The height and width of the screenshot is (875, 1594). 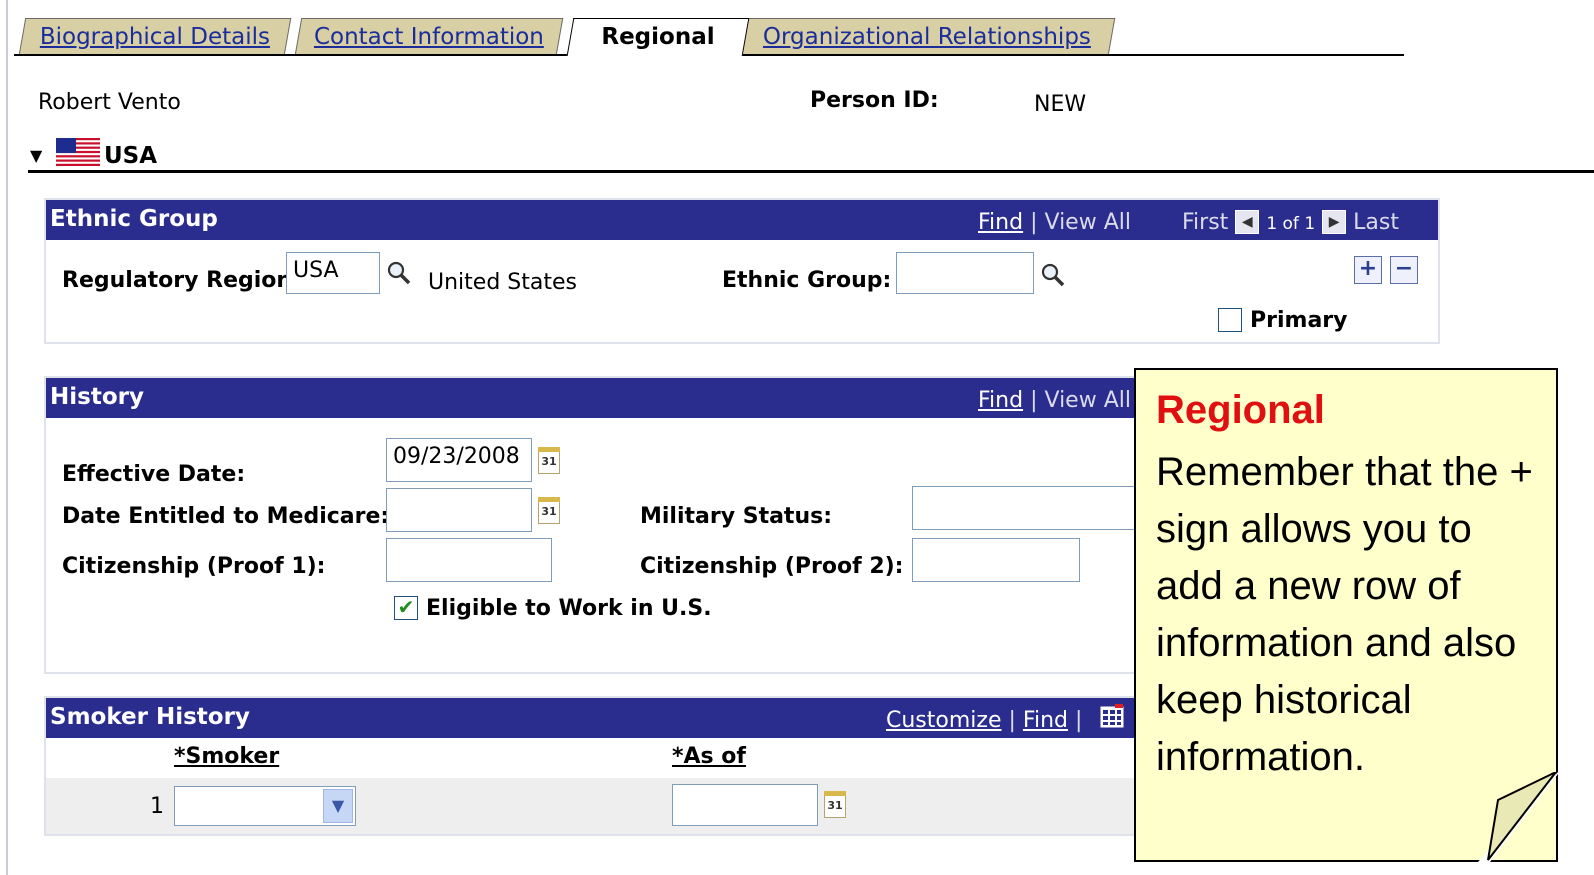 I want to click on pager-first: First, so click(x=1205, y=222).